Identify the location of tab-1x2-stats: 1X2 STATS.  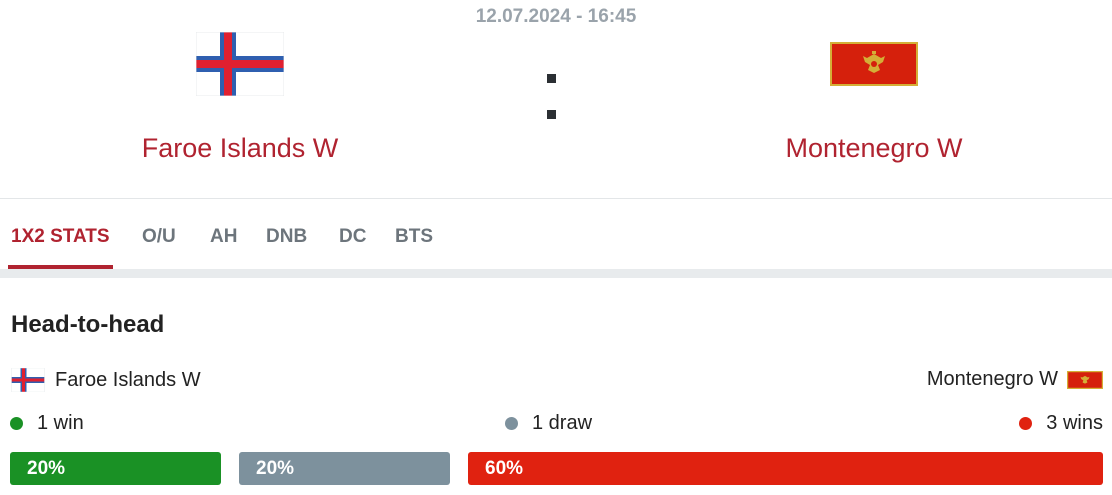
(60, 234).